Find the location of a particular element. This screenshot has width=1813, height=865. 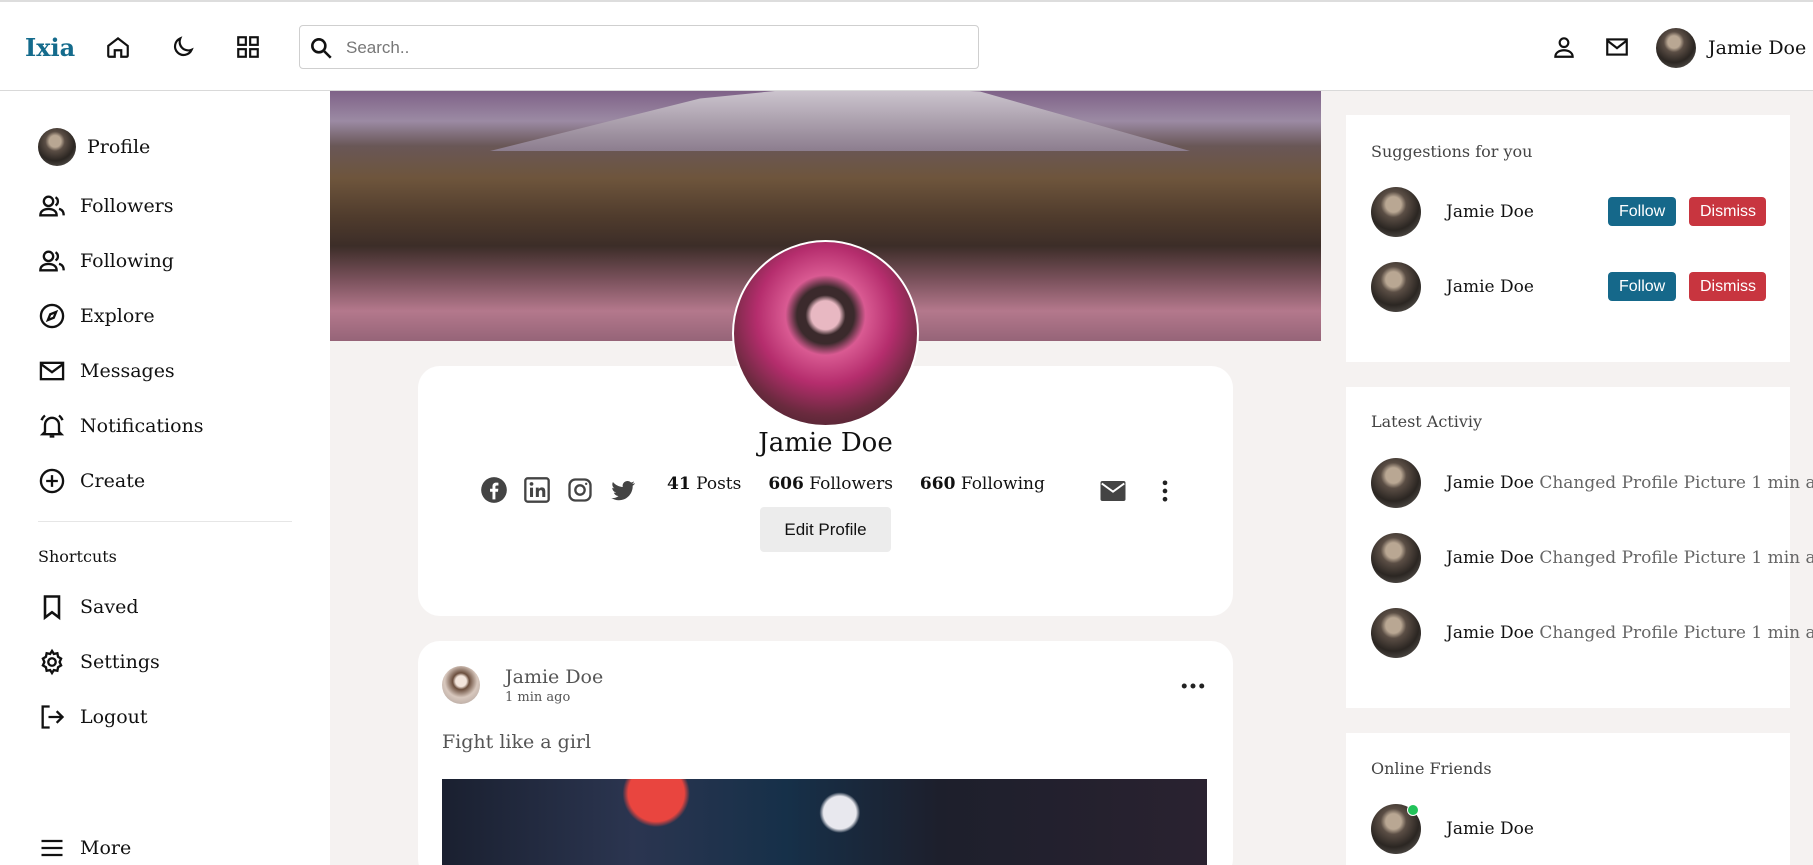

sidebar-item-following: Following is located at coordinates (106, 261).